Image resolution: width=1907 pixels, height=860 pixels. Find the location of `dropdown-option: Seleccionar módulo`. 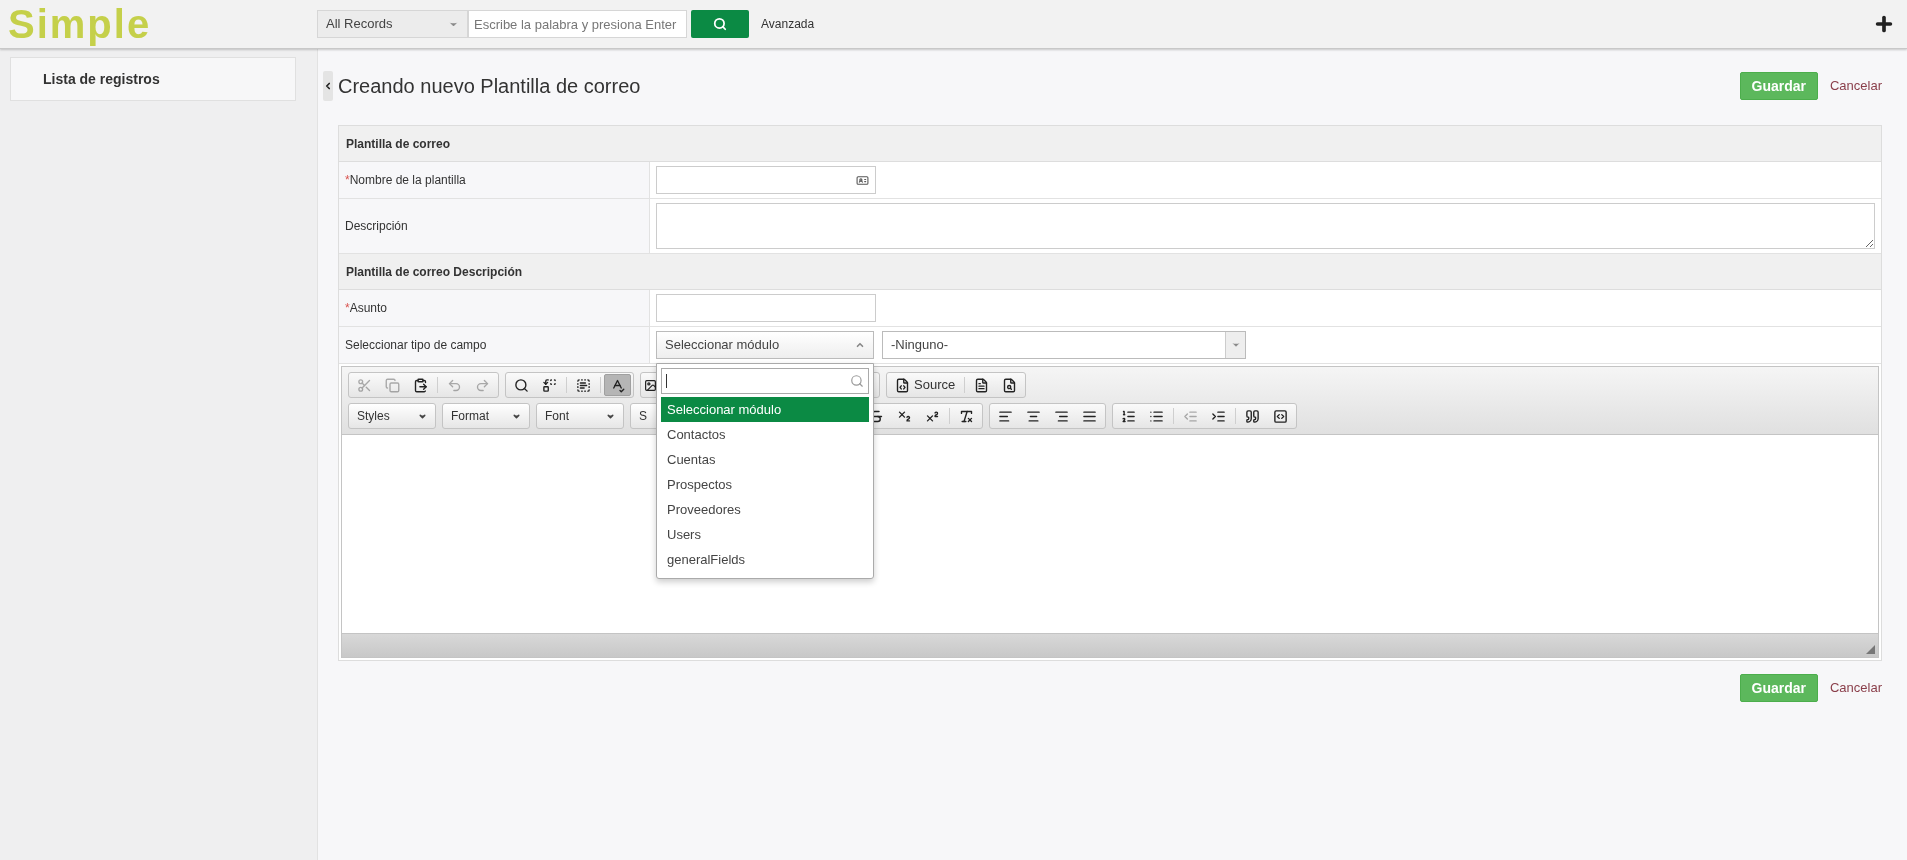

dropdown-option: Seleccionar módulo is located at coordinates (765, 409).